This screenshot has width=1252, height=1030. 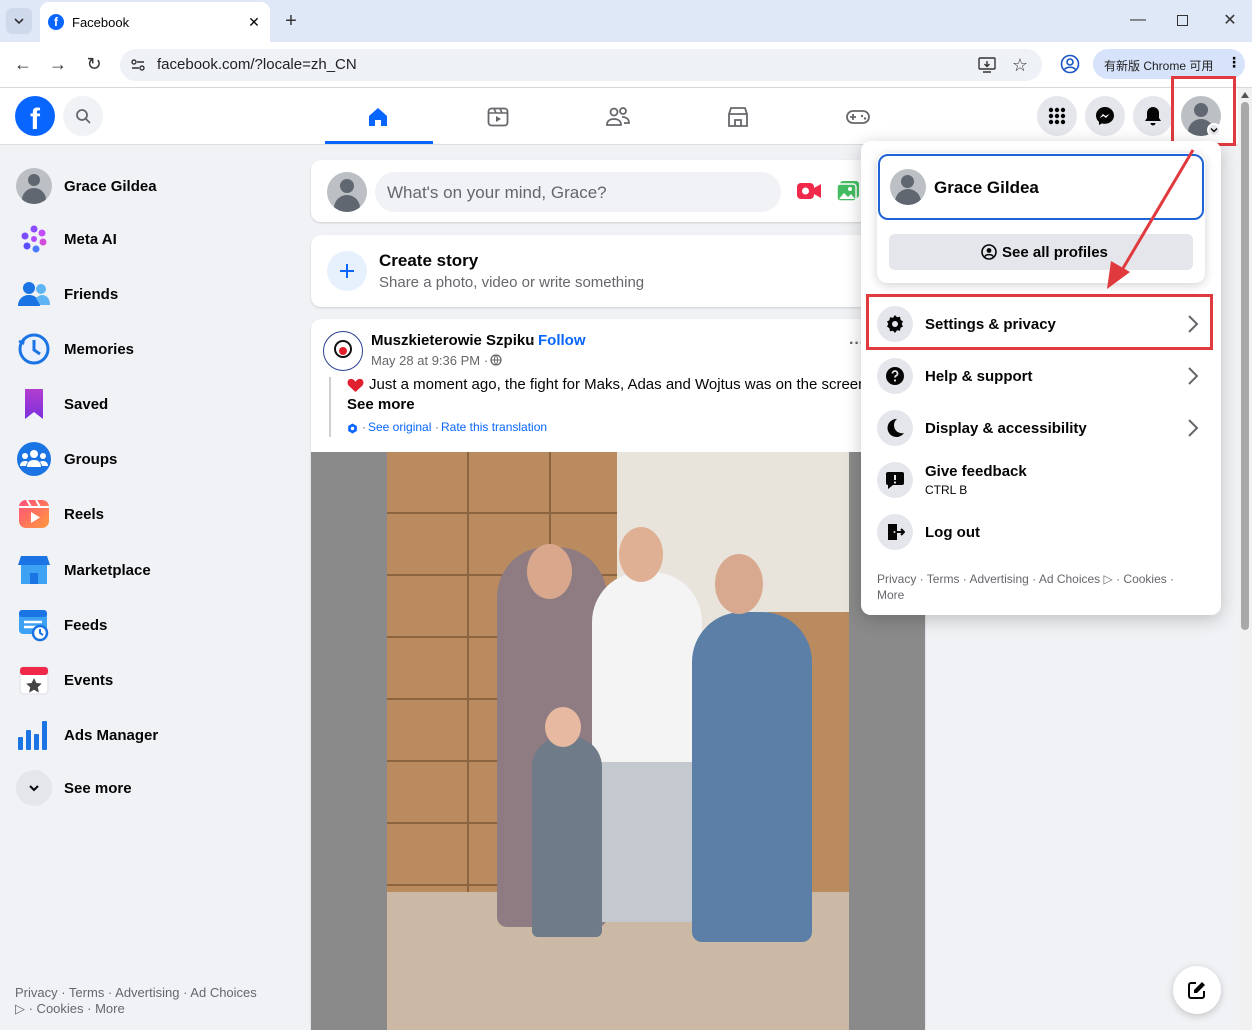 What do you see at coordinates (1138, 20) in the screenshot?
I see `minimize-icon: —` at bounding box center [1138, 20].